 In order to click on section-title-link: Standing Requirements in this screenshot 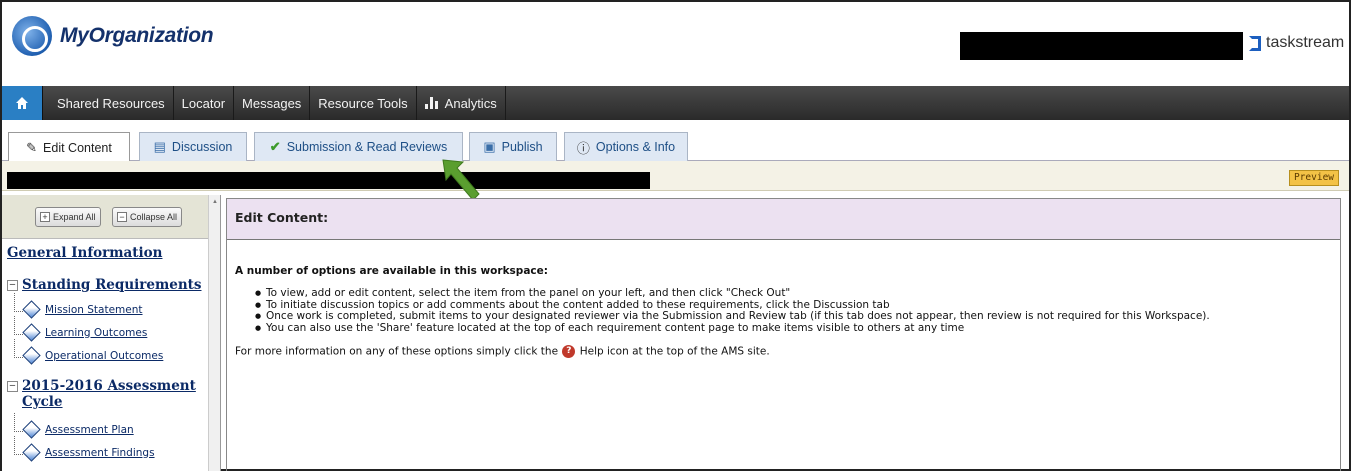, I will do `click(112, 285)`.